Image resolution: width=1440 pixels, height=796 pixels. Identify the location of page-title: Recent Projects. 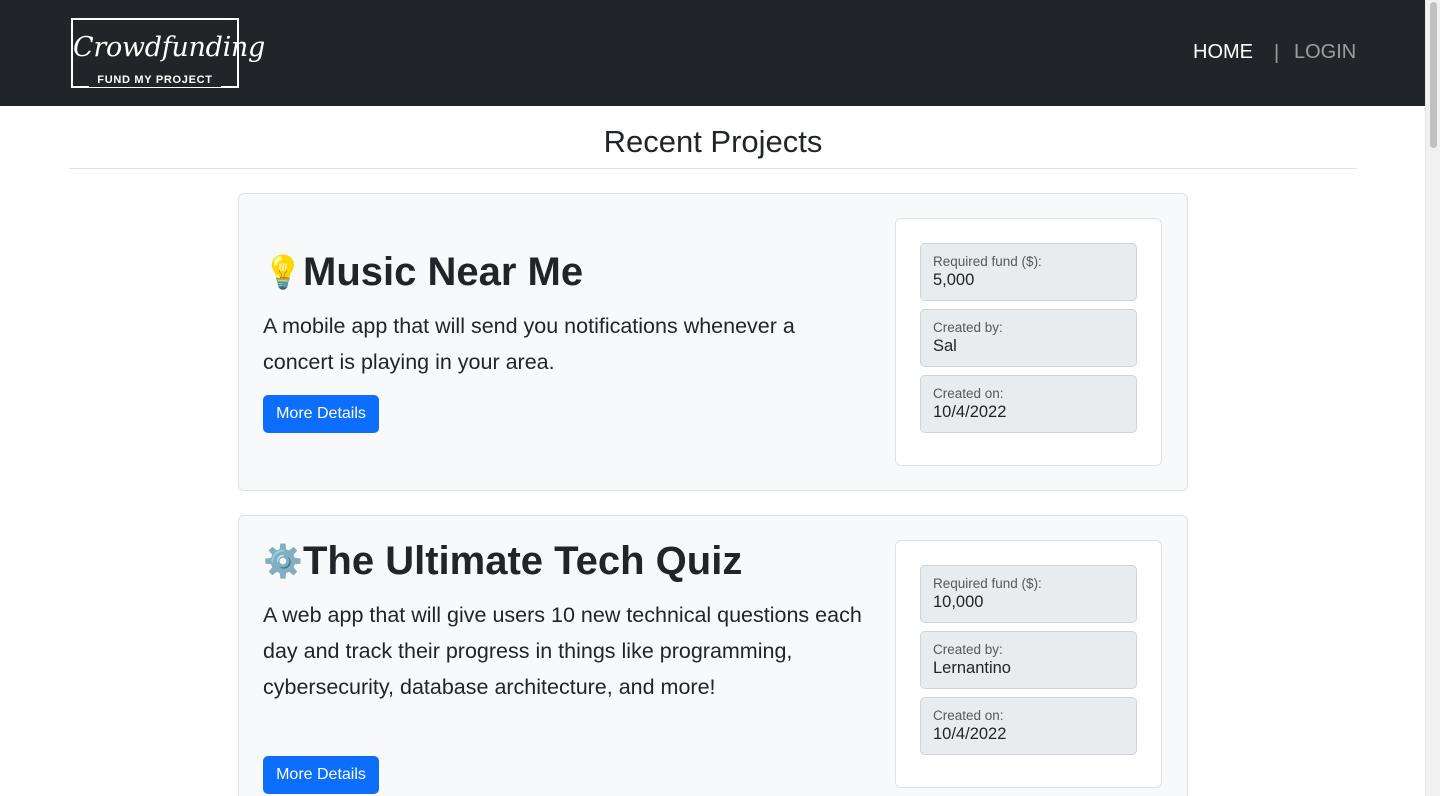
(713, 141).